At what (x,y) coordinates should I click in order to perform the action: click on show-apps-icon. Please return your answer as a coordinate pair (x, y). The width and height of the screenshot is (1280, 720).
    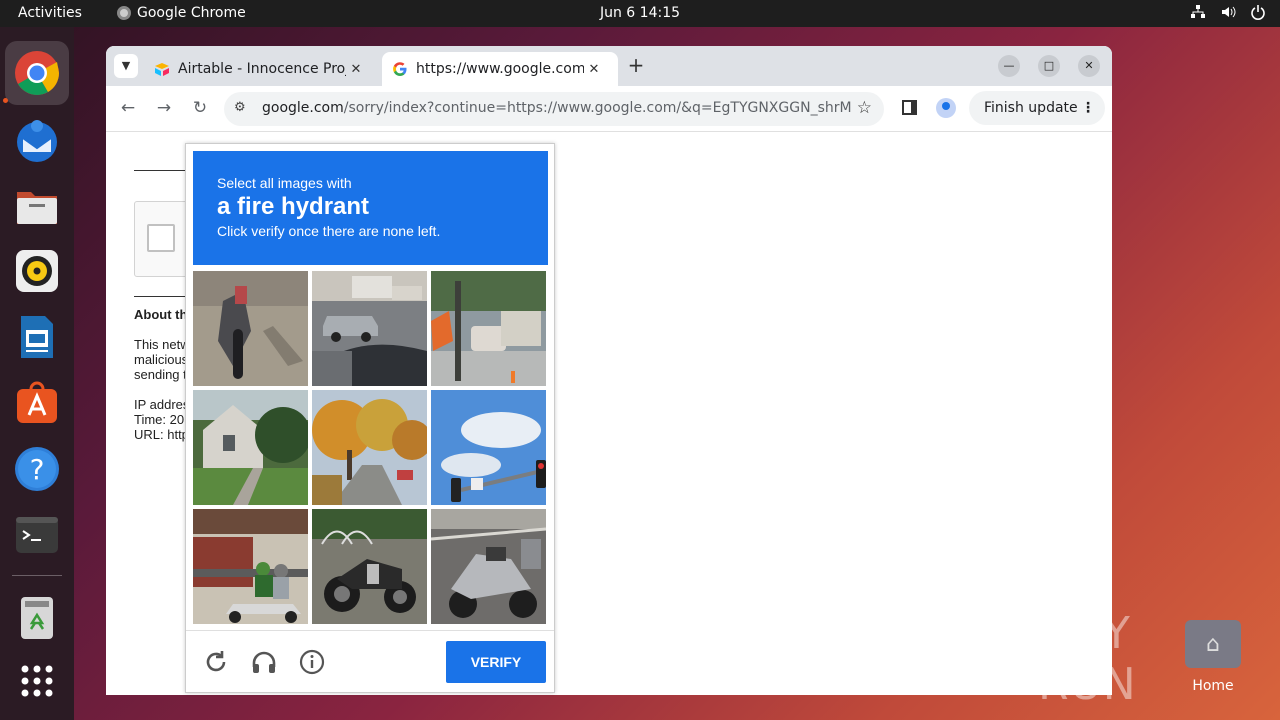
    Looking at the image, I should click on (37, 681).